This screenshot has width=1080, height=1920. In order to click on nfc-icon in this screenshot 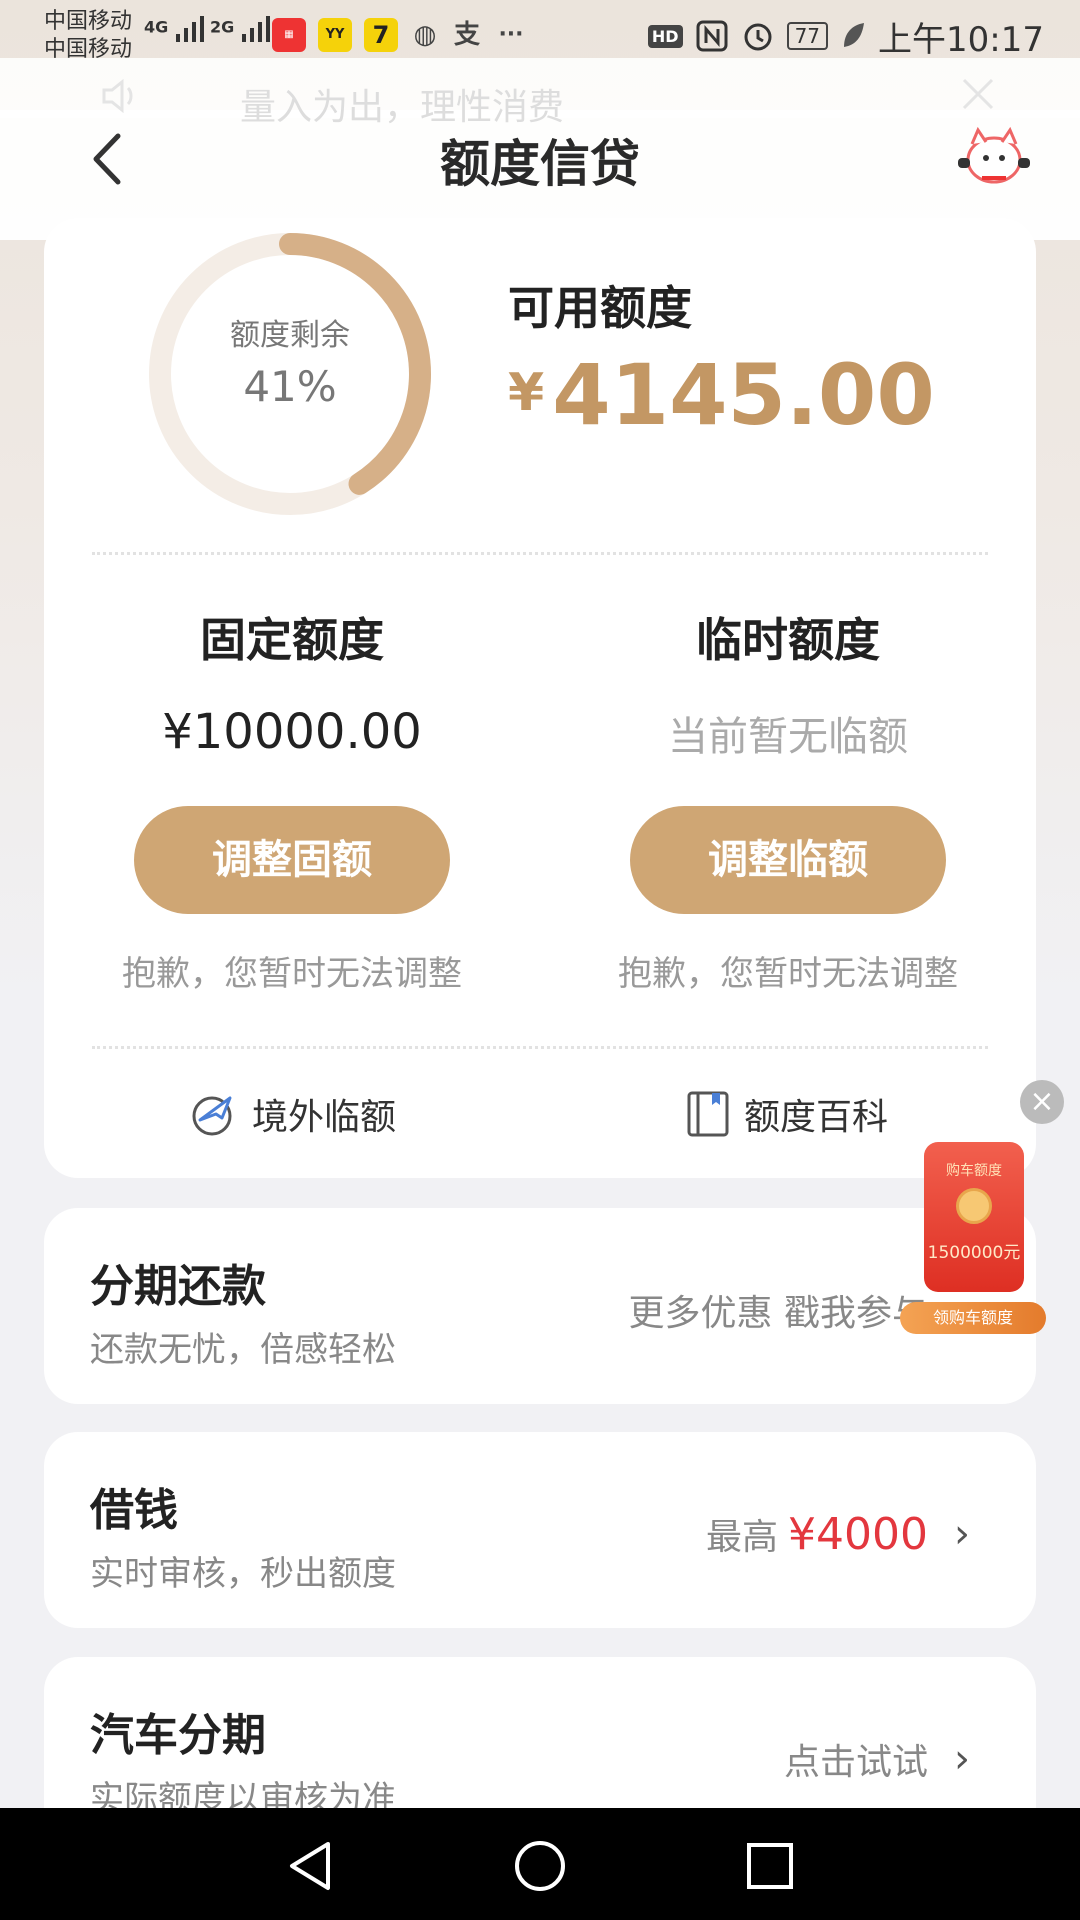, I will do `click(712, 36)`.